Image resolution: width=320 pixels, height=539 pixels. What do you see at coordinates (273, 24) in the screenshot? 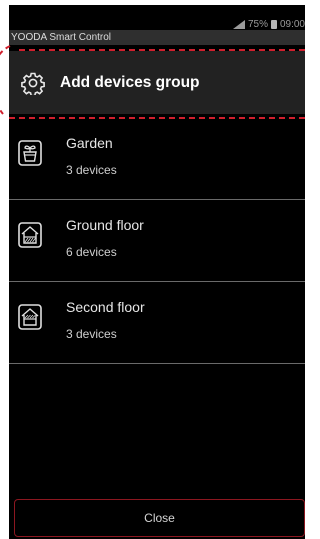
I see `battery-icon` at bounding box center [273, 24].